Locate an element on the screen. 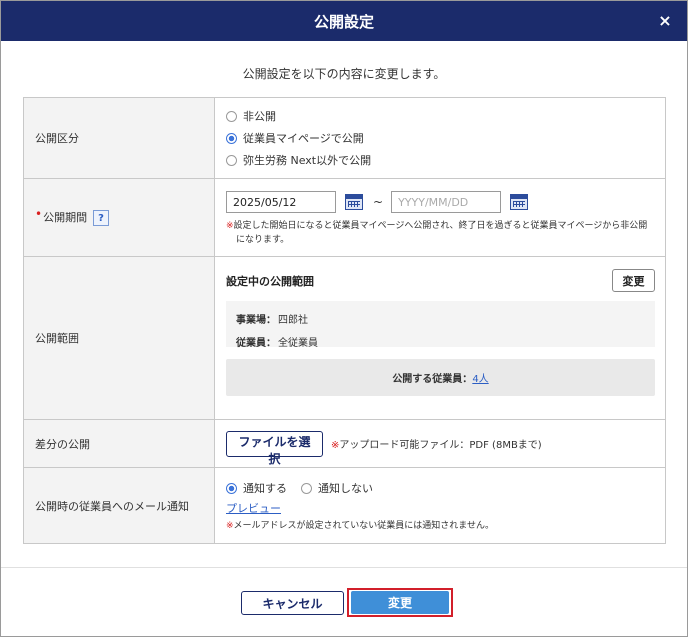 This screenshot has width=688, height=637. category-option-private: 非公開 is located at coordinates (440, 116).